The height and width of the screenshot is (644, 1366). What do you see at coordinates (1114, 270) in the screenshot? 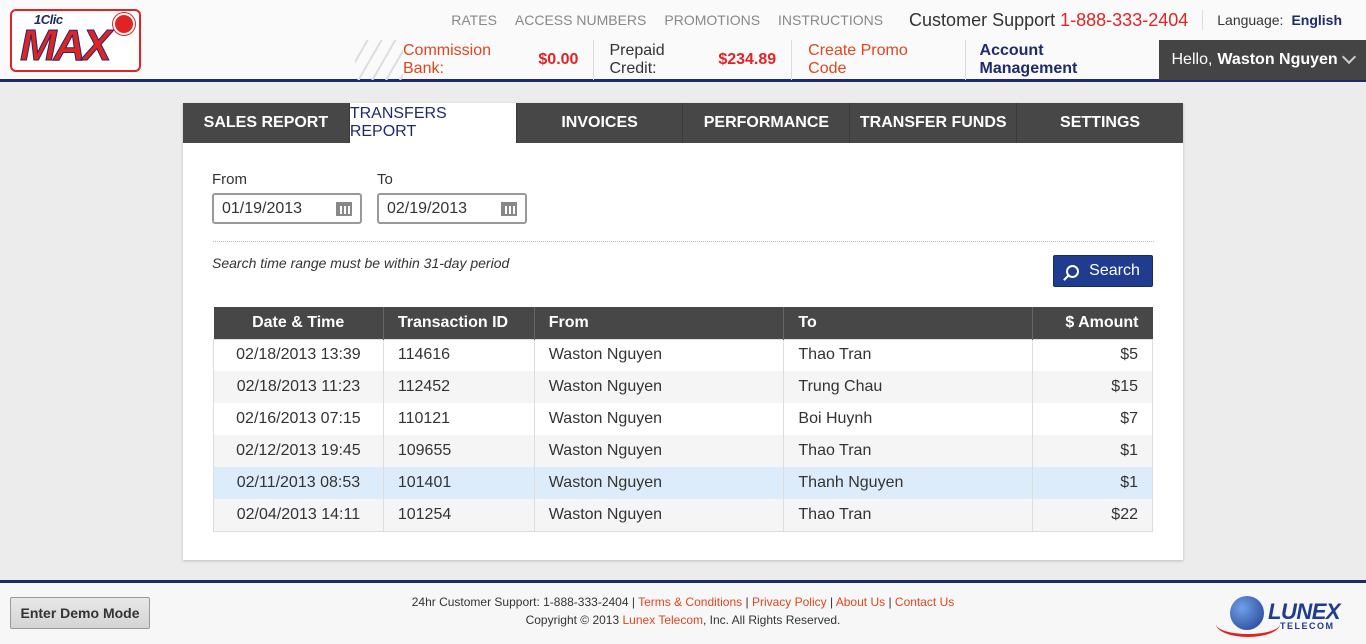
I see `search-label: Search` at bounding box center [1114, 270].